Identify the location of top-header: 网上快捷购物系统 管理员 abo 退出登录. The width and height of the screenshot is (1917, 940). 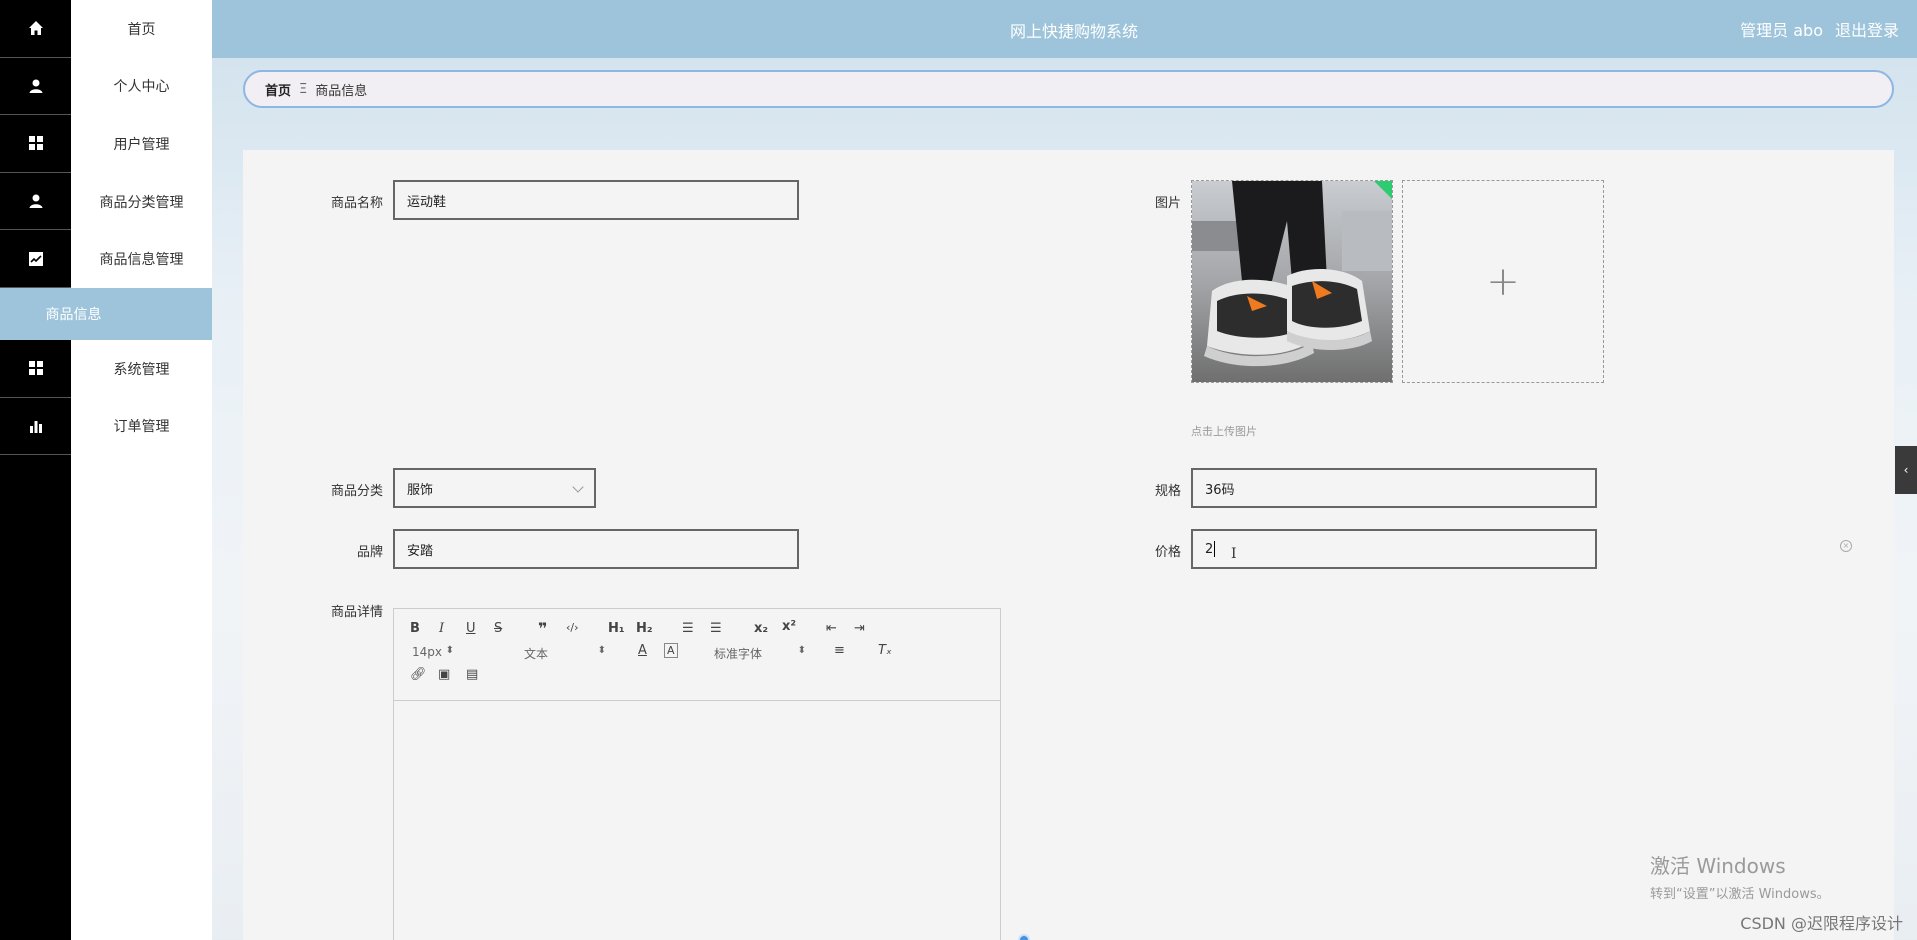
(1064, 29).